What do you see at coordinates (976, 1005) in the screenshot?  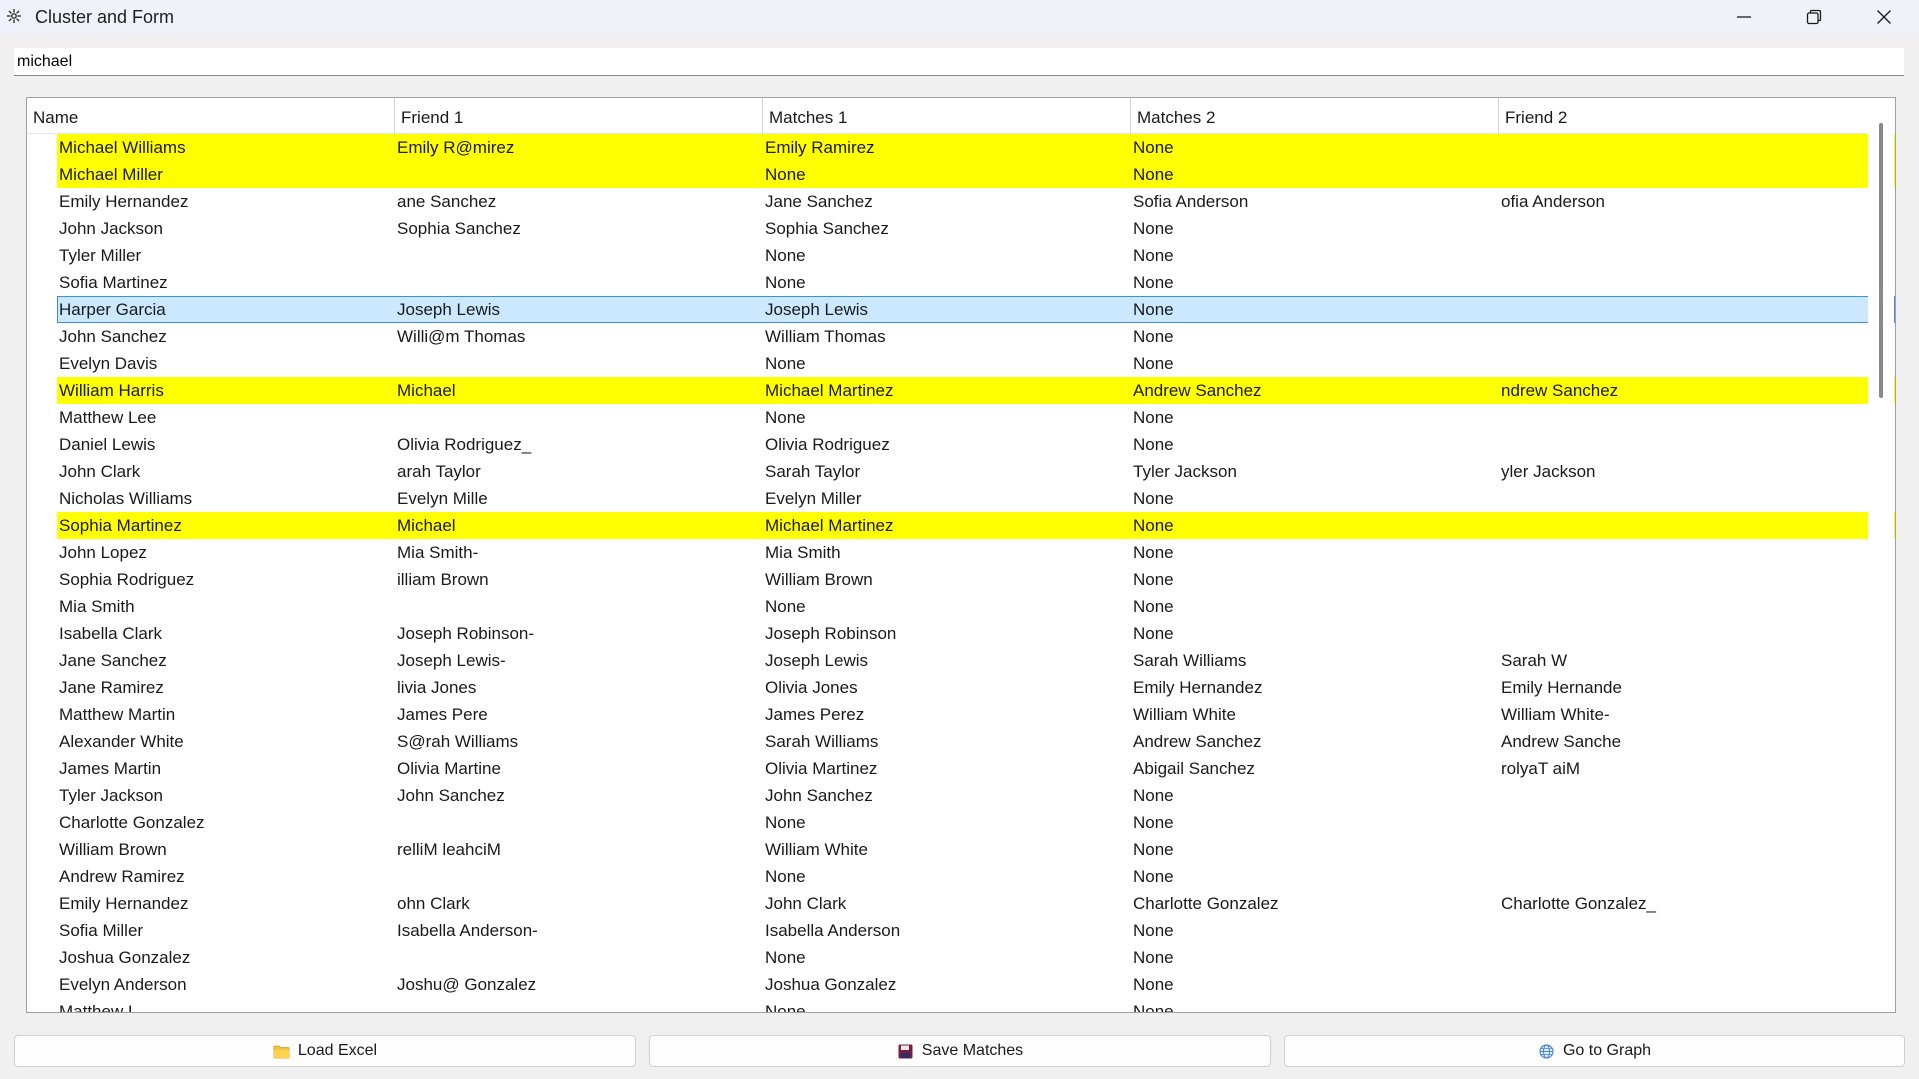 I see `table-row: Matthew L None None` at bounding box center [976, 1005].